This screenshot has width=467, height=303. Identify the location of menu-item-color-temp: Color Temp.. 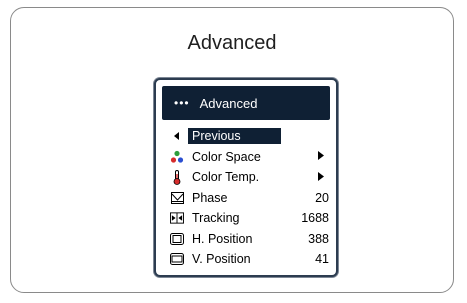
(246, 177).